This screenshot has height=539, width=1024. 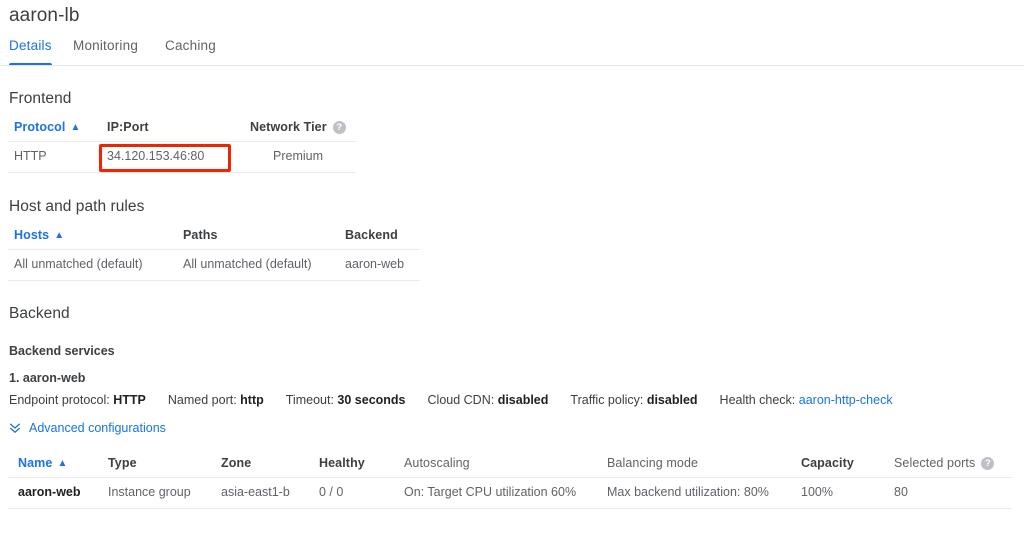 I want to click on info-timeout: Timeout: 30 seconds, so click(x=346, y=400).